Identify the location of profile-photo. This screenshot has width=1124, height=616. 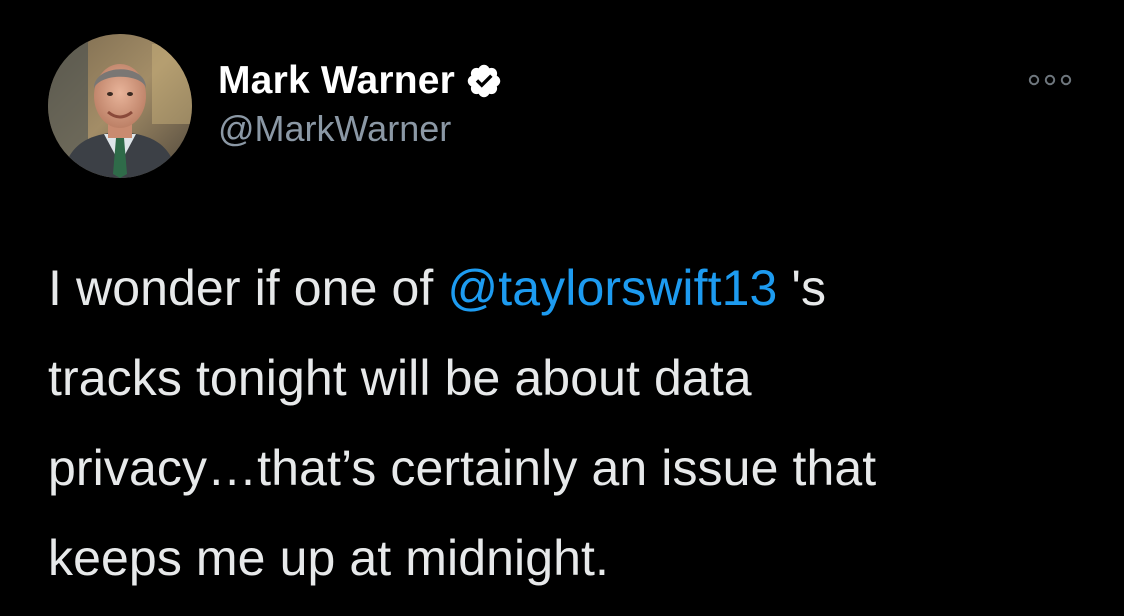
(120, 106).